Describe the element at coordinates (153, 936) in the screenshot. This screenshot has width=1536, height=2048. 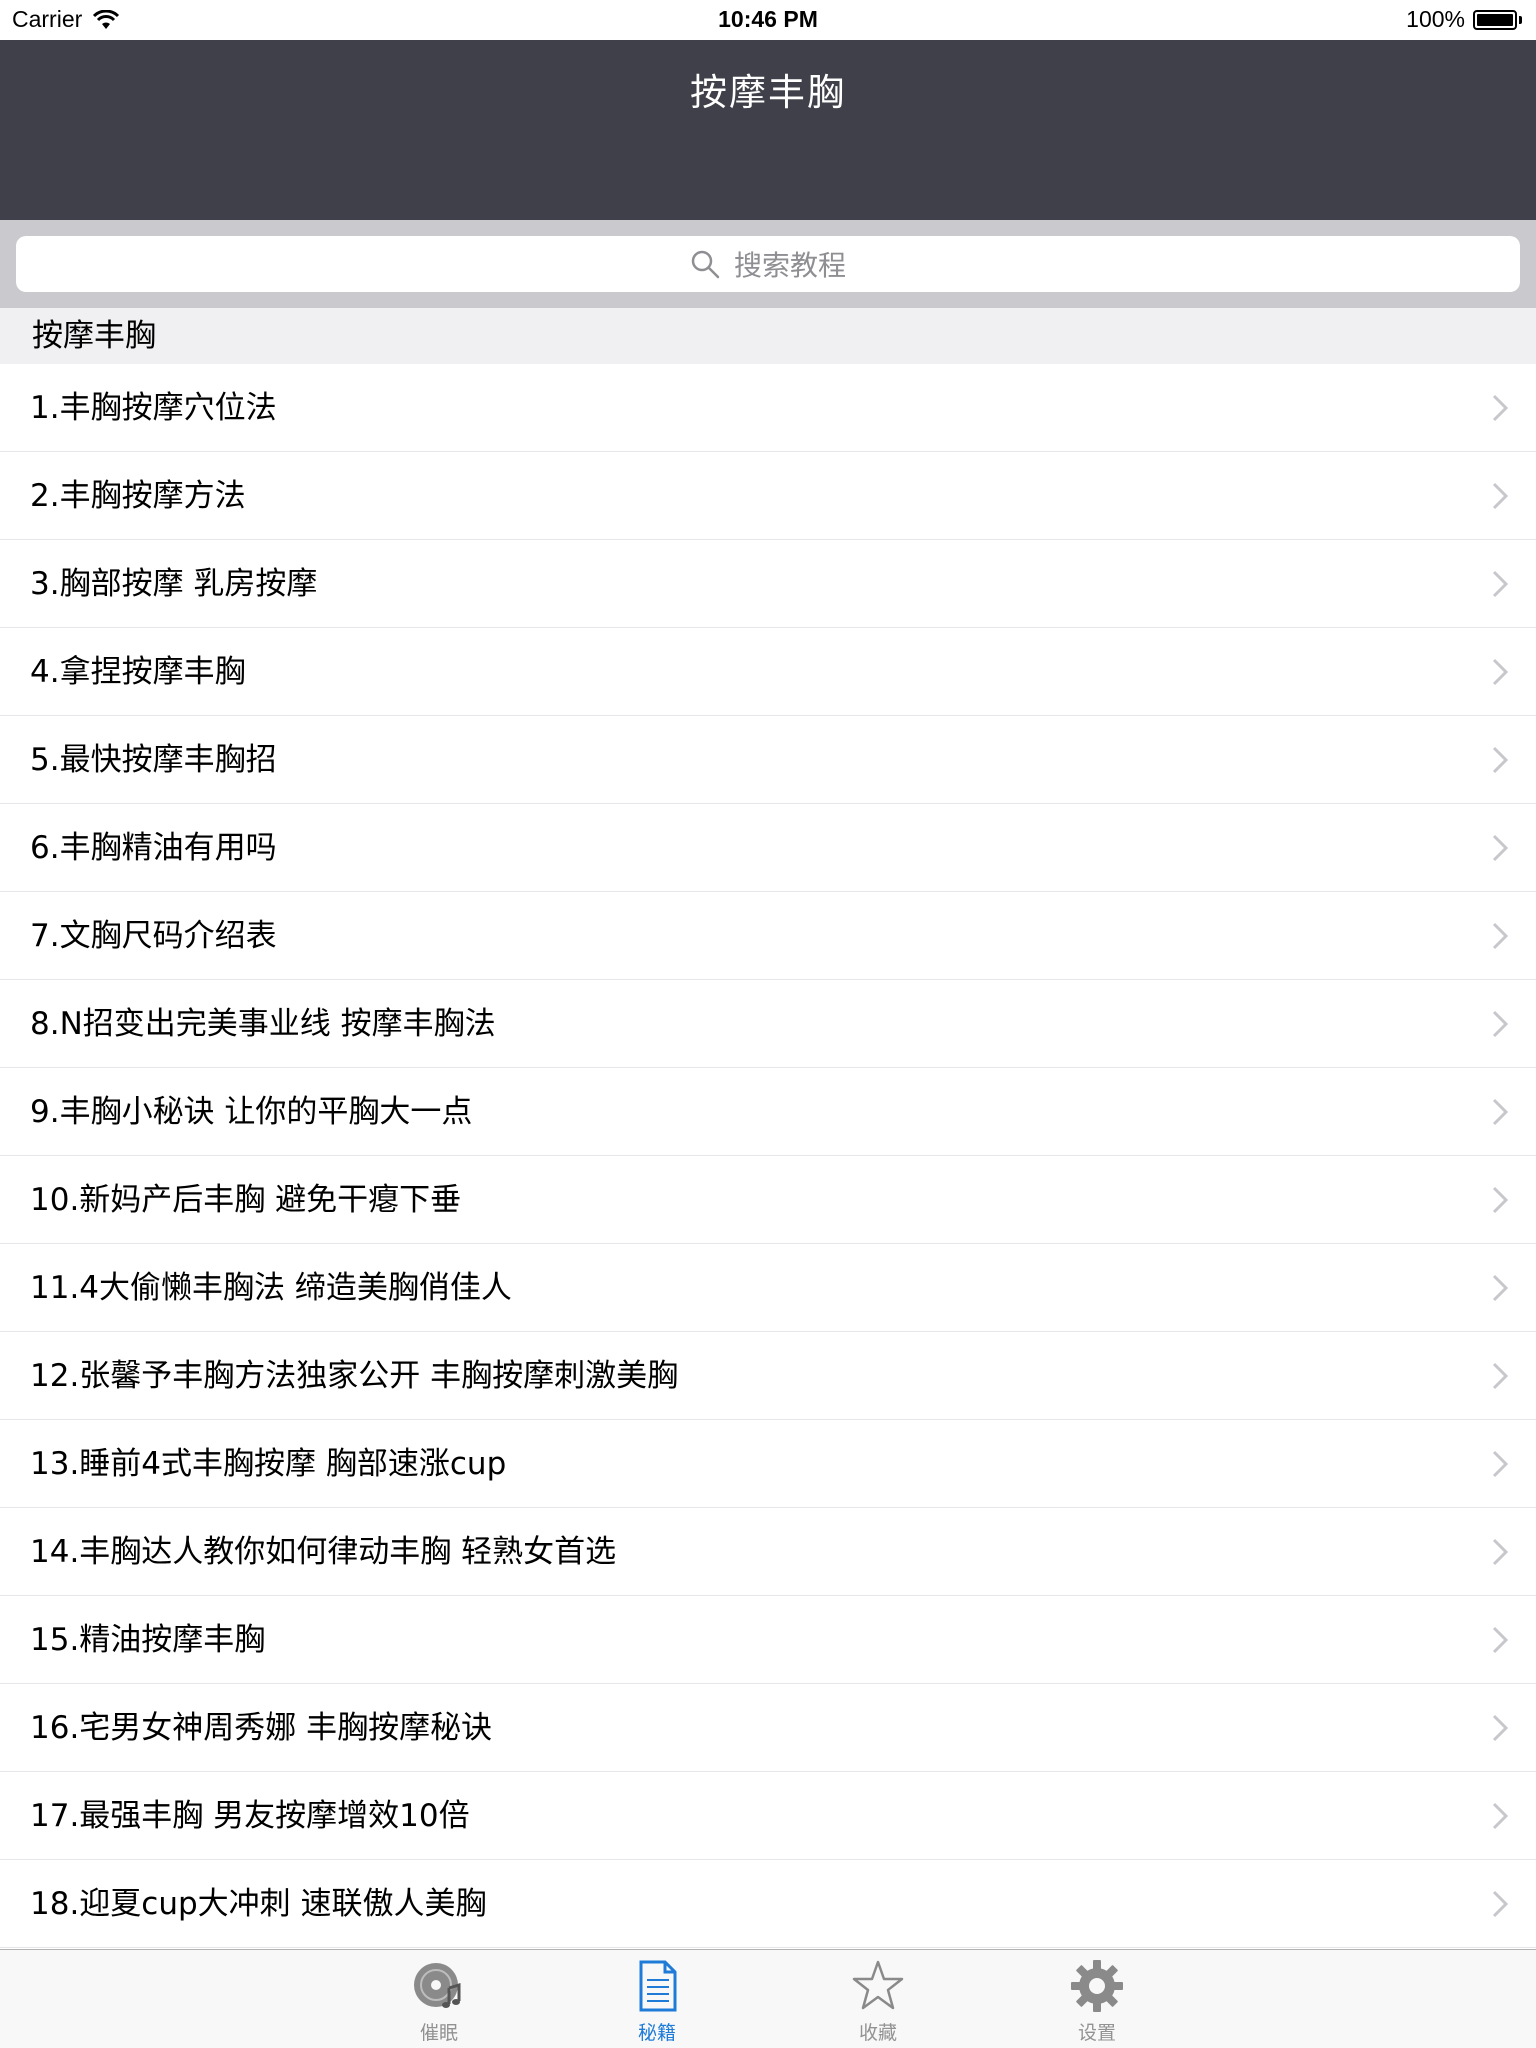
I see `list-item-label: 7.文胸尺码介绍表` at that location.